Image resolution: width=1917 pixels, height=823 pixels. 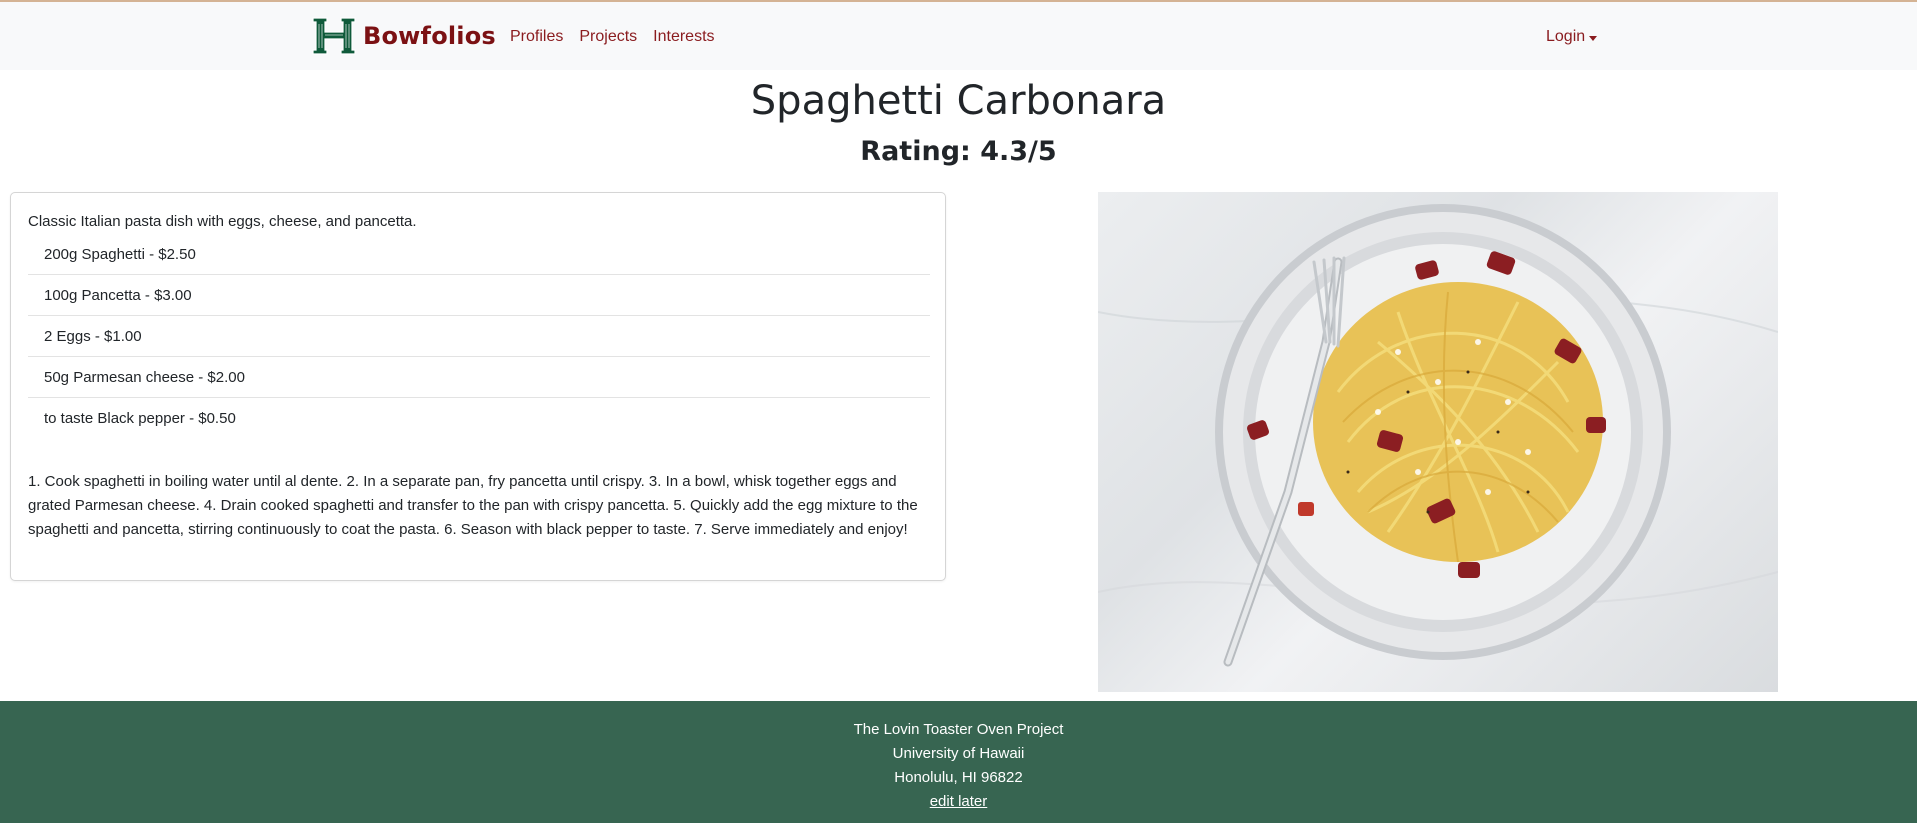 I want to click on nav-links: Profiles Projects Interests, so click(x=620, y=37).